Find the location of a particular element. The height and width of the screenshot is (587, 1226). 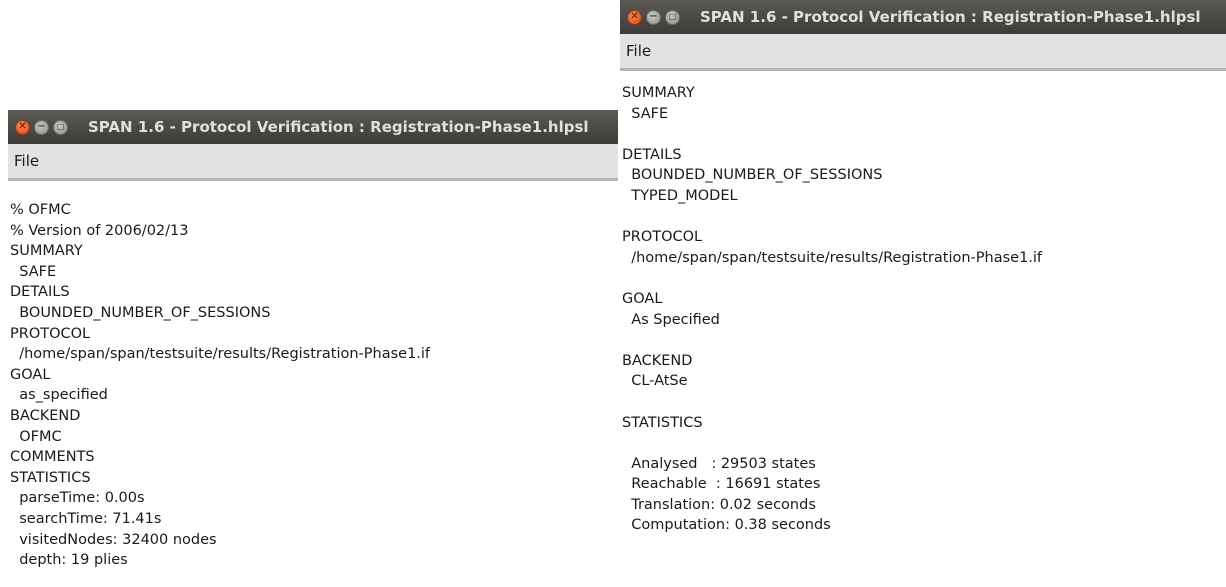

output-line: % Version of 2006/02/13 is located at coordinates (99, 230).